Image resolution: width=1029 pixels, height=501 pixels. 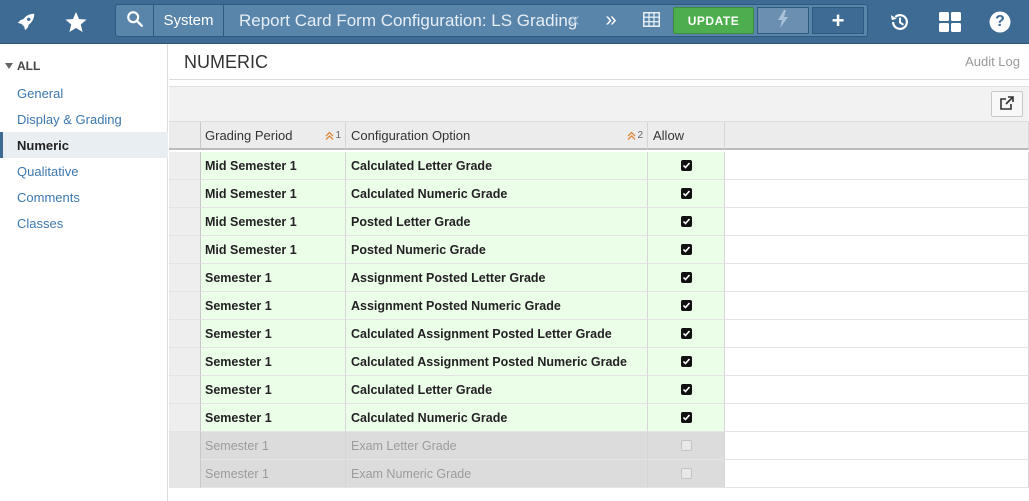 What do you see at coordinates (877, 278) in the screenshot?
I see `filler-cell` at bounding box center [877, 278].